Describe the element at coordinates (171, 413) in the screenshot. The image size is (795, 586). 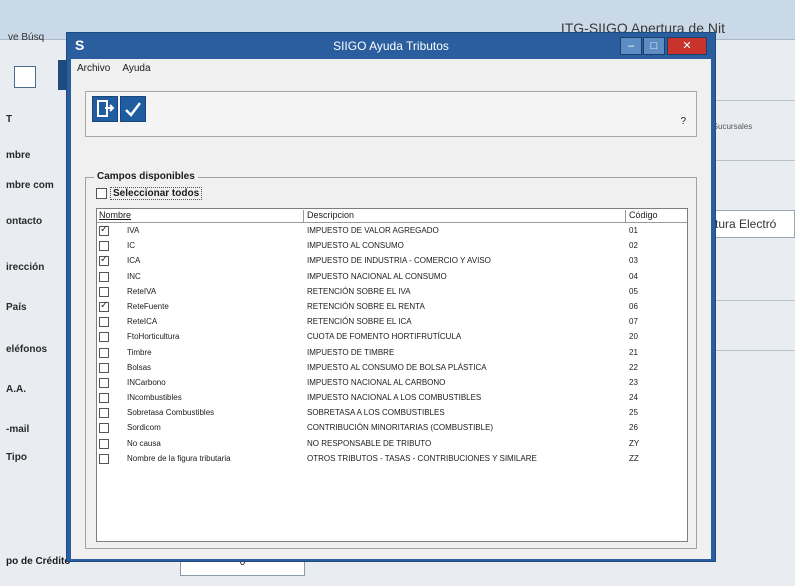
I see `tax-name: Sobretasa Combustibles` at that location.